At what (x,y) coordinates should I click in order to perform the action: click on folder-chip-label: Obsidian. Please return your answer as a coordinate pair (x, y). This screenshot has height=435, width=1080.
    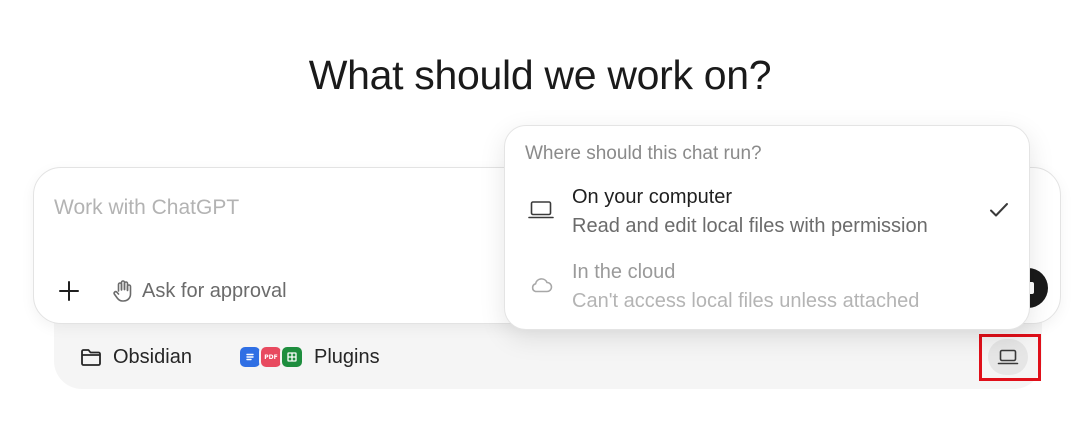
    Looking at the image, I should click on (152, 356).